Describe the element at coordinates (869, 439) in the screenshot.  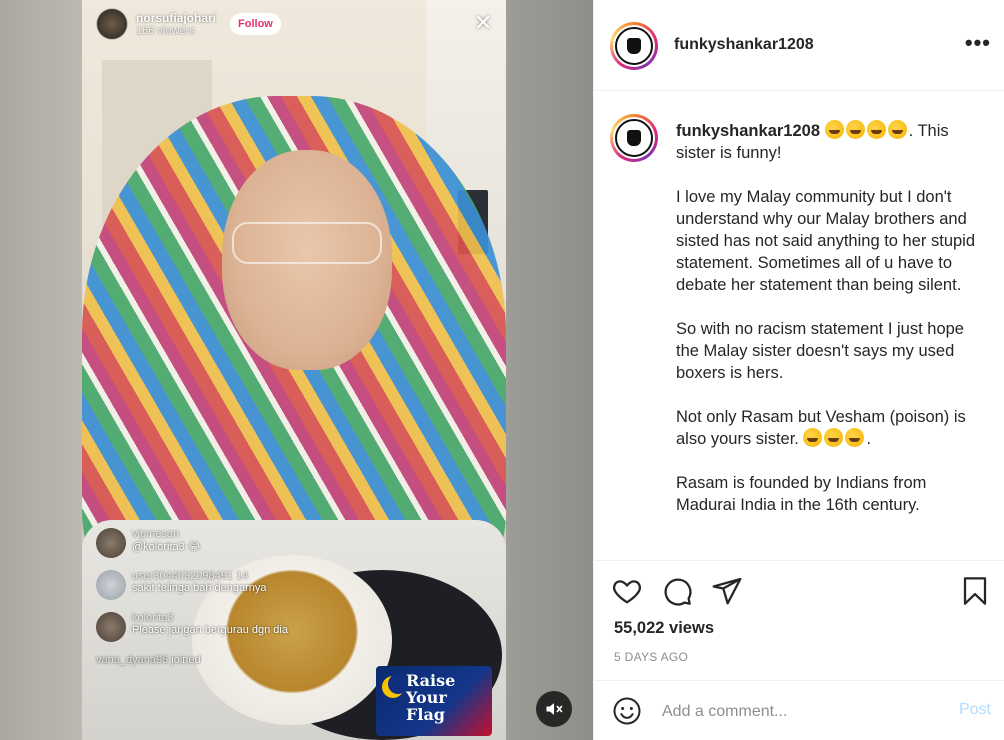
I see `caption-tail: .` at that location.